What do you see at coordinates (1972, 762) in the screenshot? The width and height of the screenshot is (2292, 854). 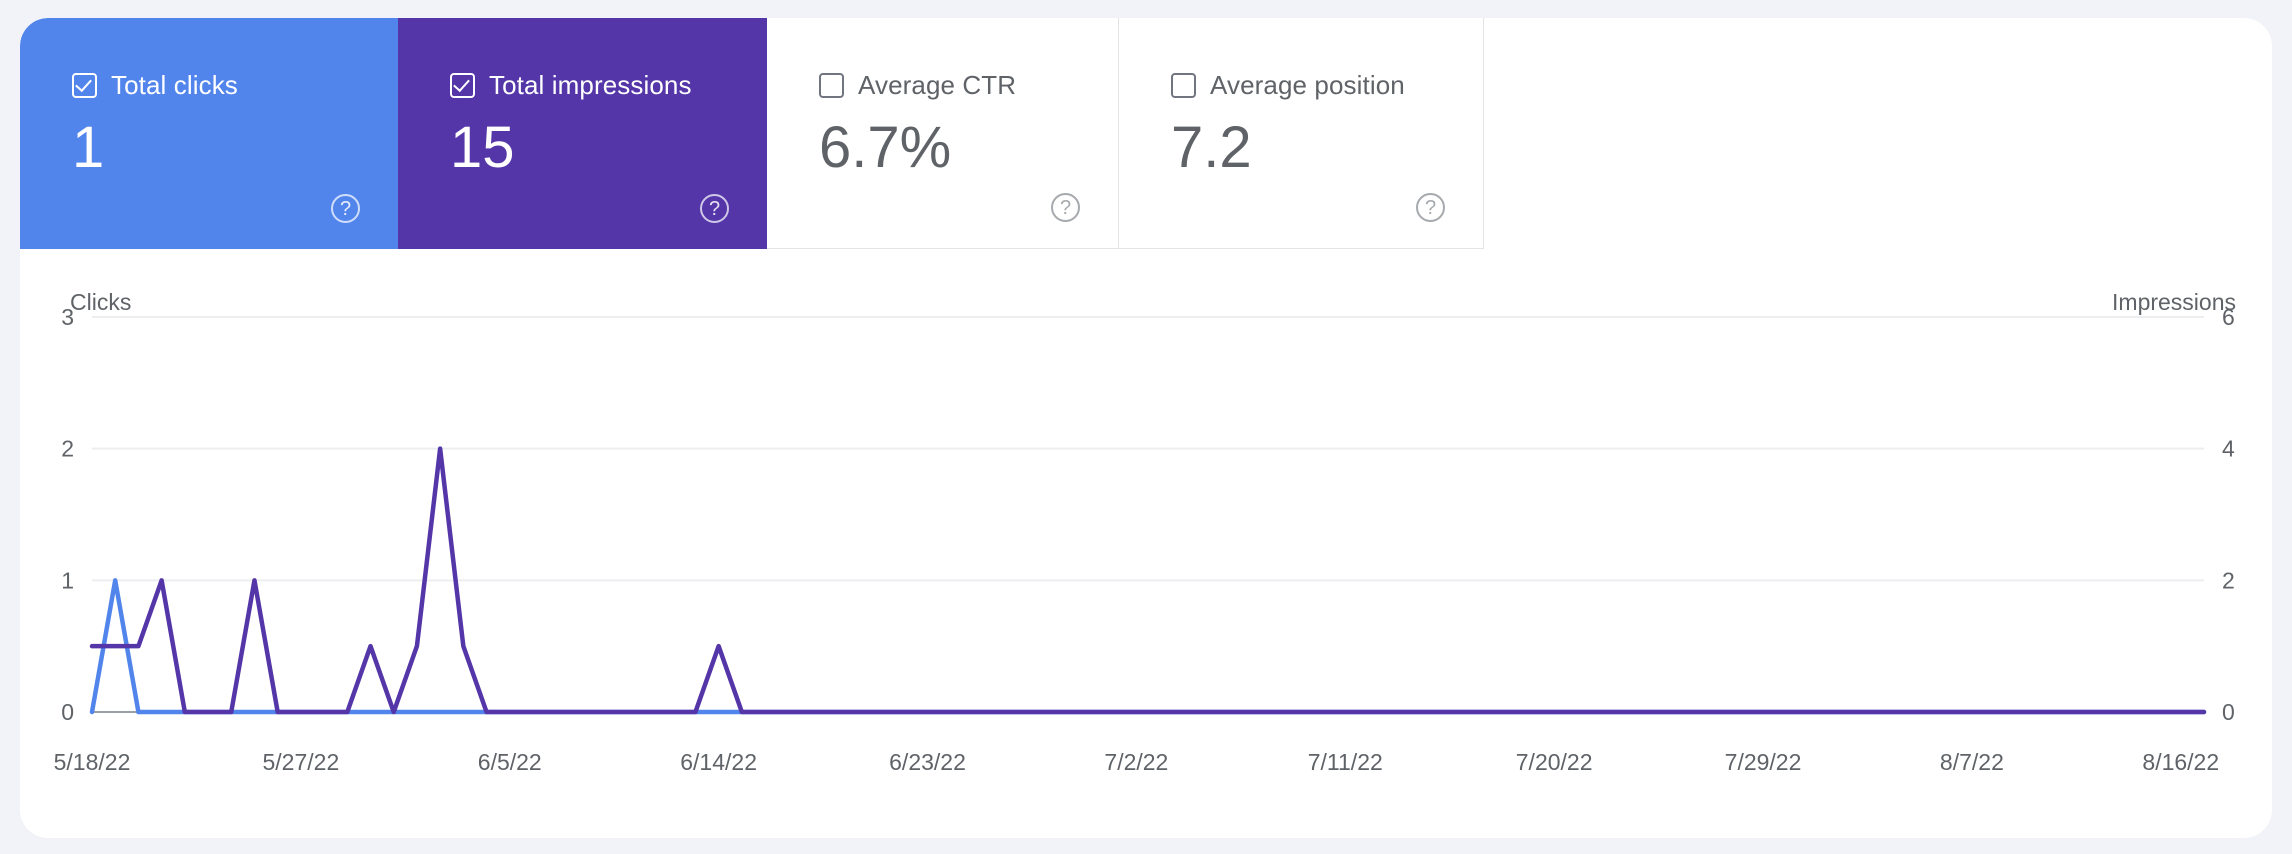 I see `x-axis-tick: 8/7/22` at bounding box center [1972, 762].